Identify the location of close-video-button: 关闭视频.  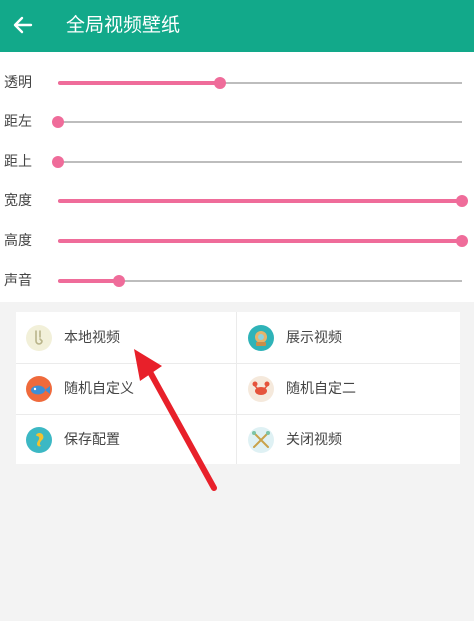
(349, 440).